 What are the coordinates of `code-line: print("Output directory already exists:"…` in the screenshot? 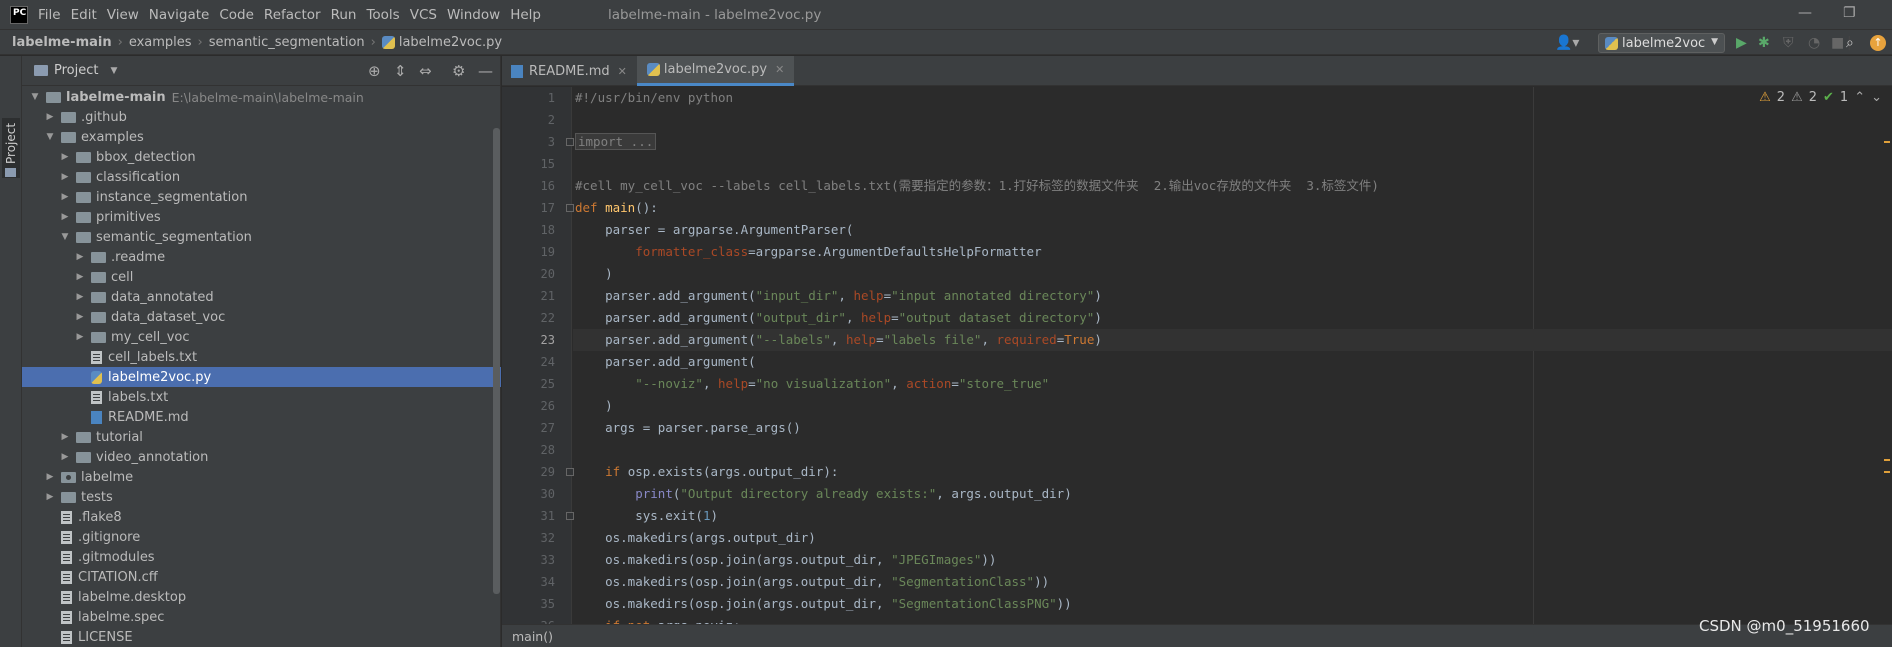 It's located at (1232, 494).